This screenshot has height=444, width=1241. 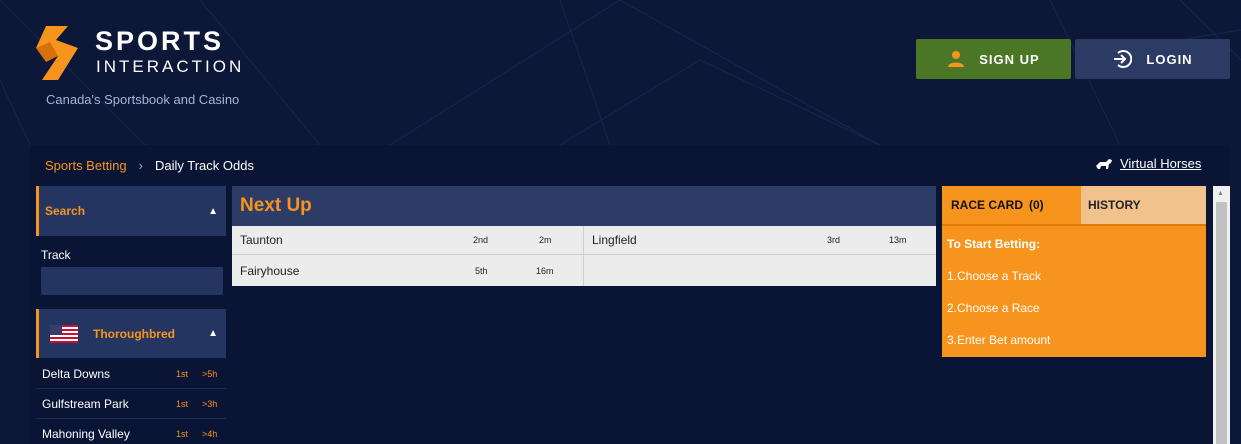 I want to click on next-up-header: Next Up, so click(x=584, y=206).